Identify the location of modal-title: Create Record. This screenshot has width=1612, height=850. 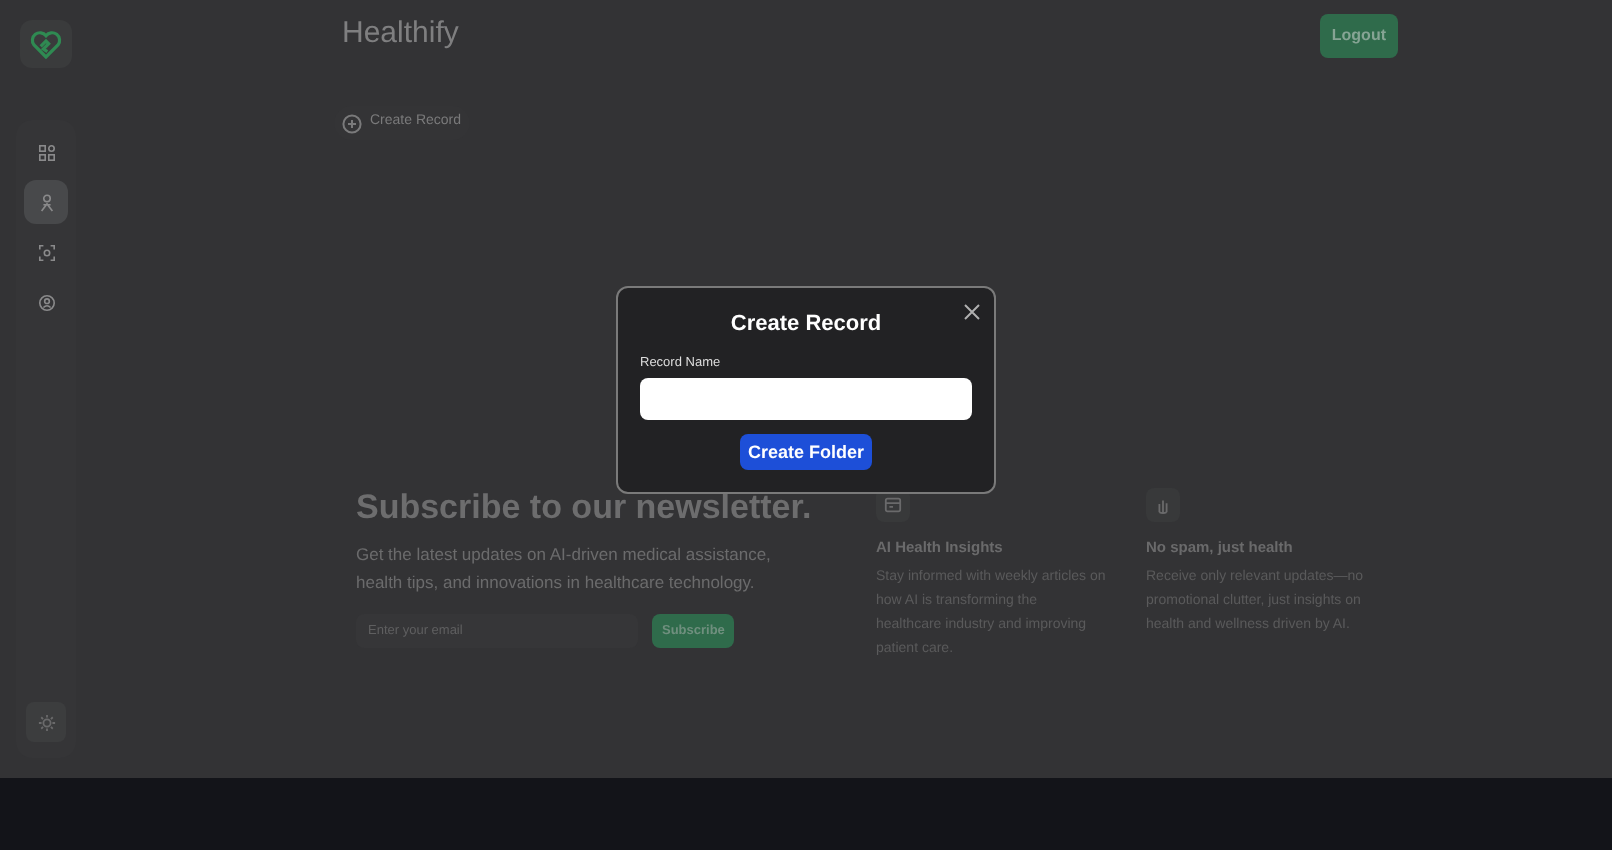
(806, 325).